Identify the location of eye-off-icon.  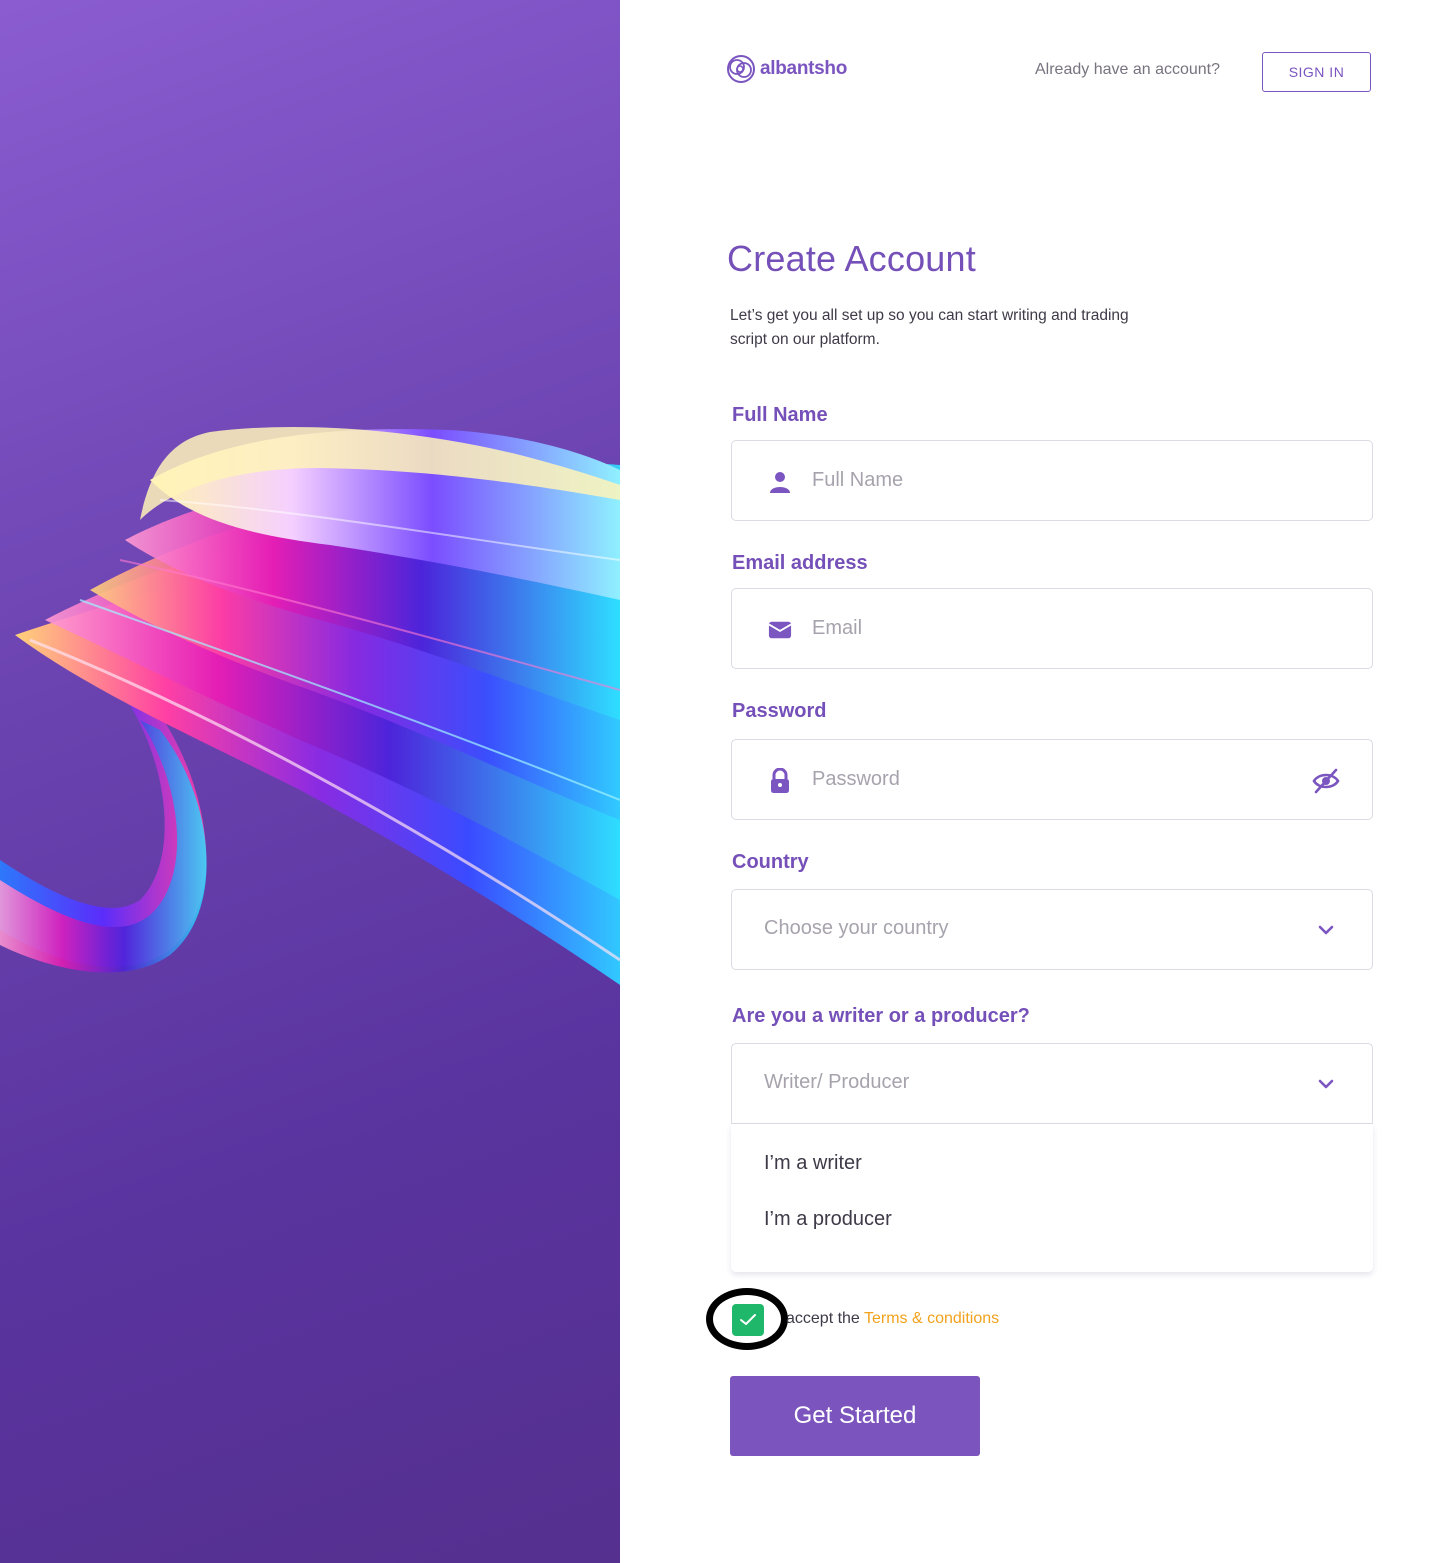
(1326, 781).